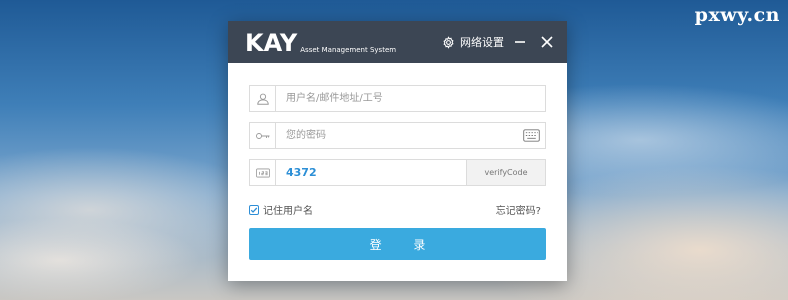 This screenshot has height=300, width=788. I want to click on login-button: 登 录, so click(397, 244).